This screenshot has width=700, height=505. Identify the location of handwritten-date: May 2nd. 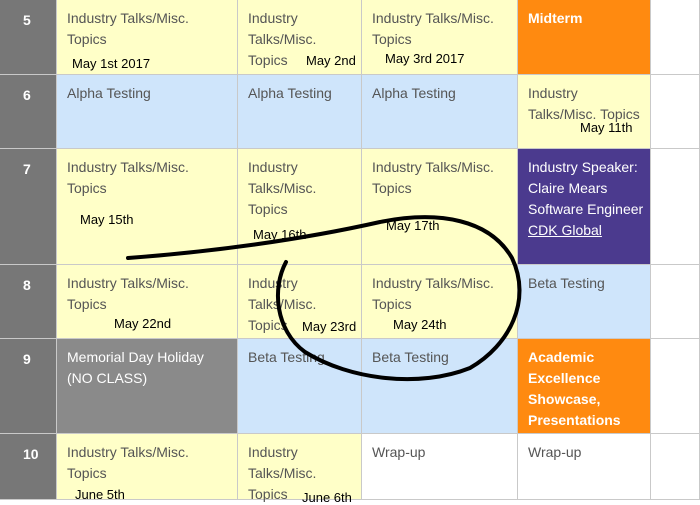
(331, 60).